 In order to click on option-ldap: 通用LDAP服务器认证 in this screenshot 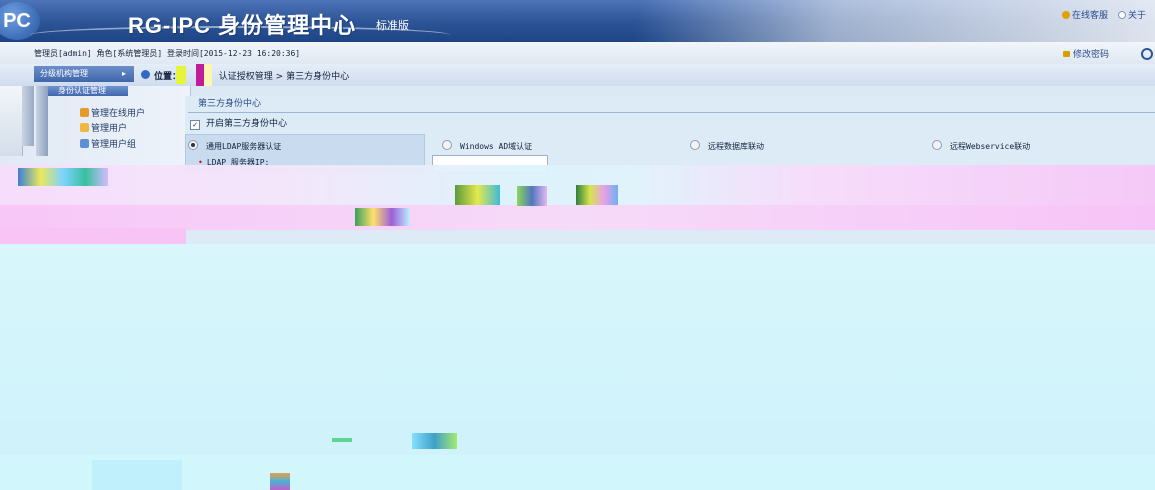, I will do `click(234, 146)`.